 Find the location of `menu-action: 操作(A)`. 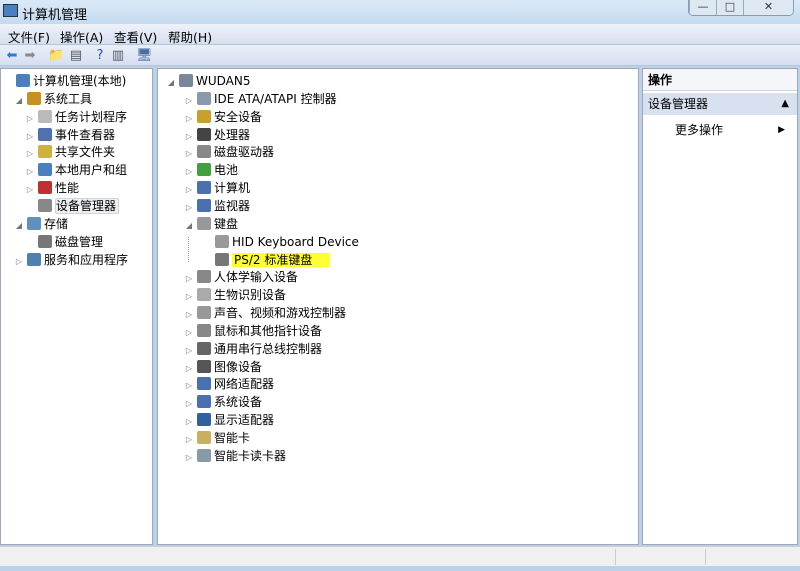

menu-action: 操作(A) is located at coordinates (81, 36).